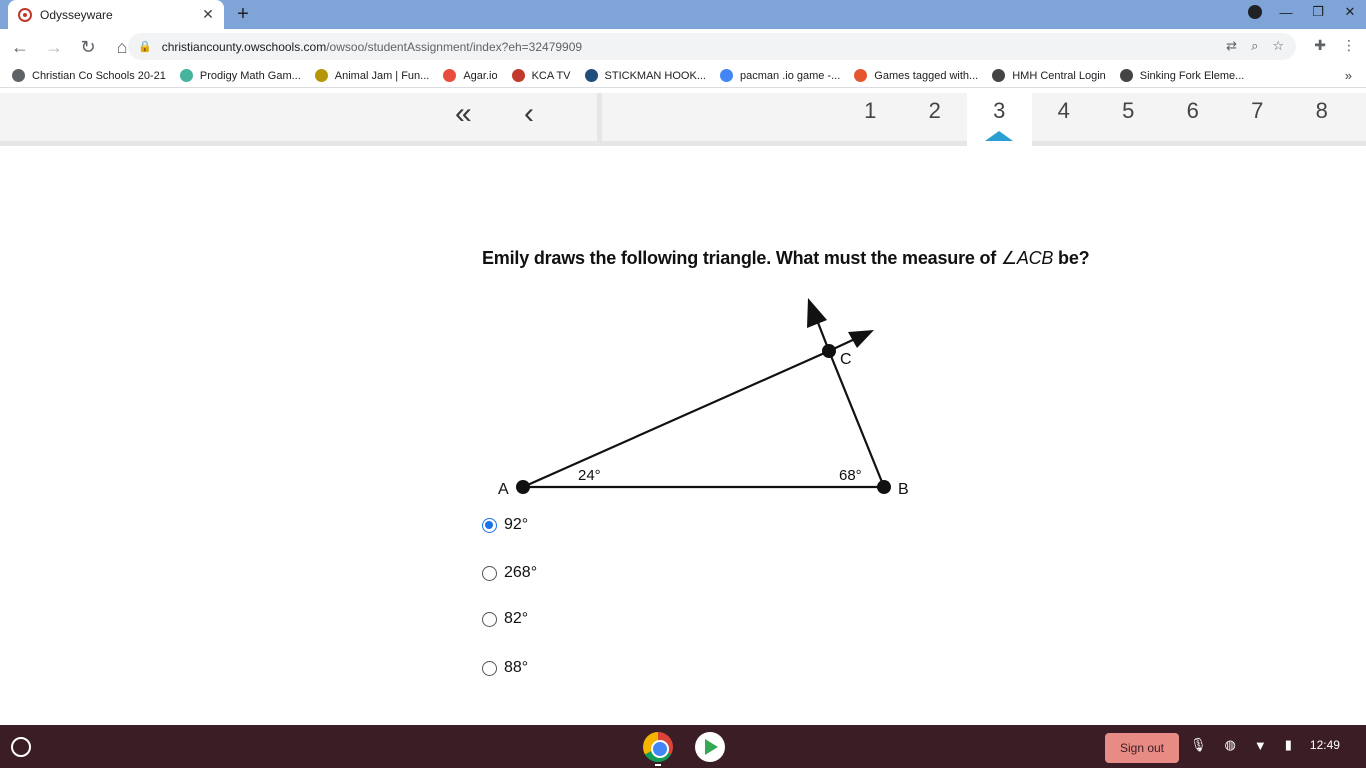  I want to click on launcher-icon, so click(21, 747).